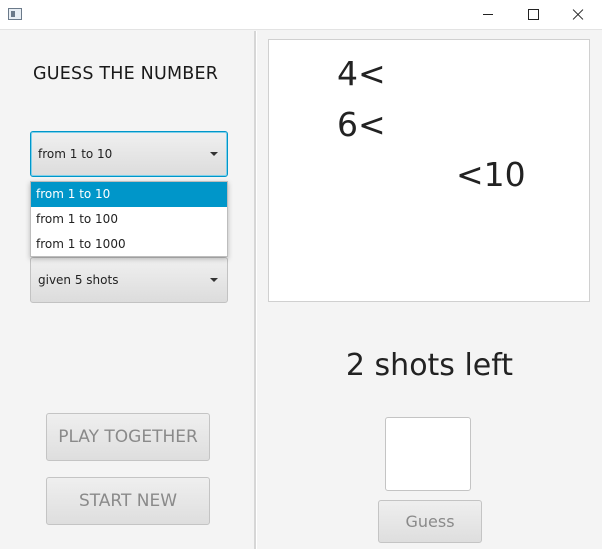 This screenshot has height=549, width=602. I want to click on range-option-1-100: from 1 to 100, so click(129, 219).